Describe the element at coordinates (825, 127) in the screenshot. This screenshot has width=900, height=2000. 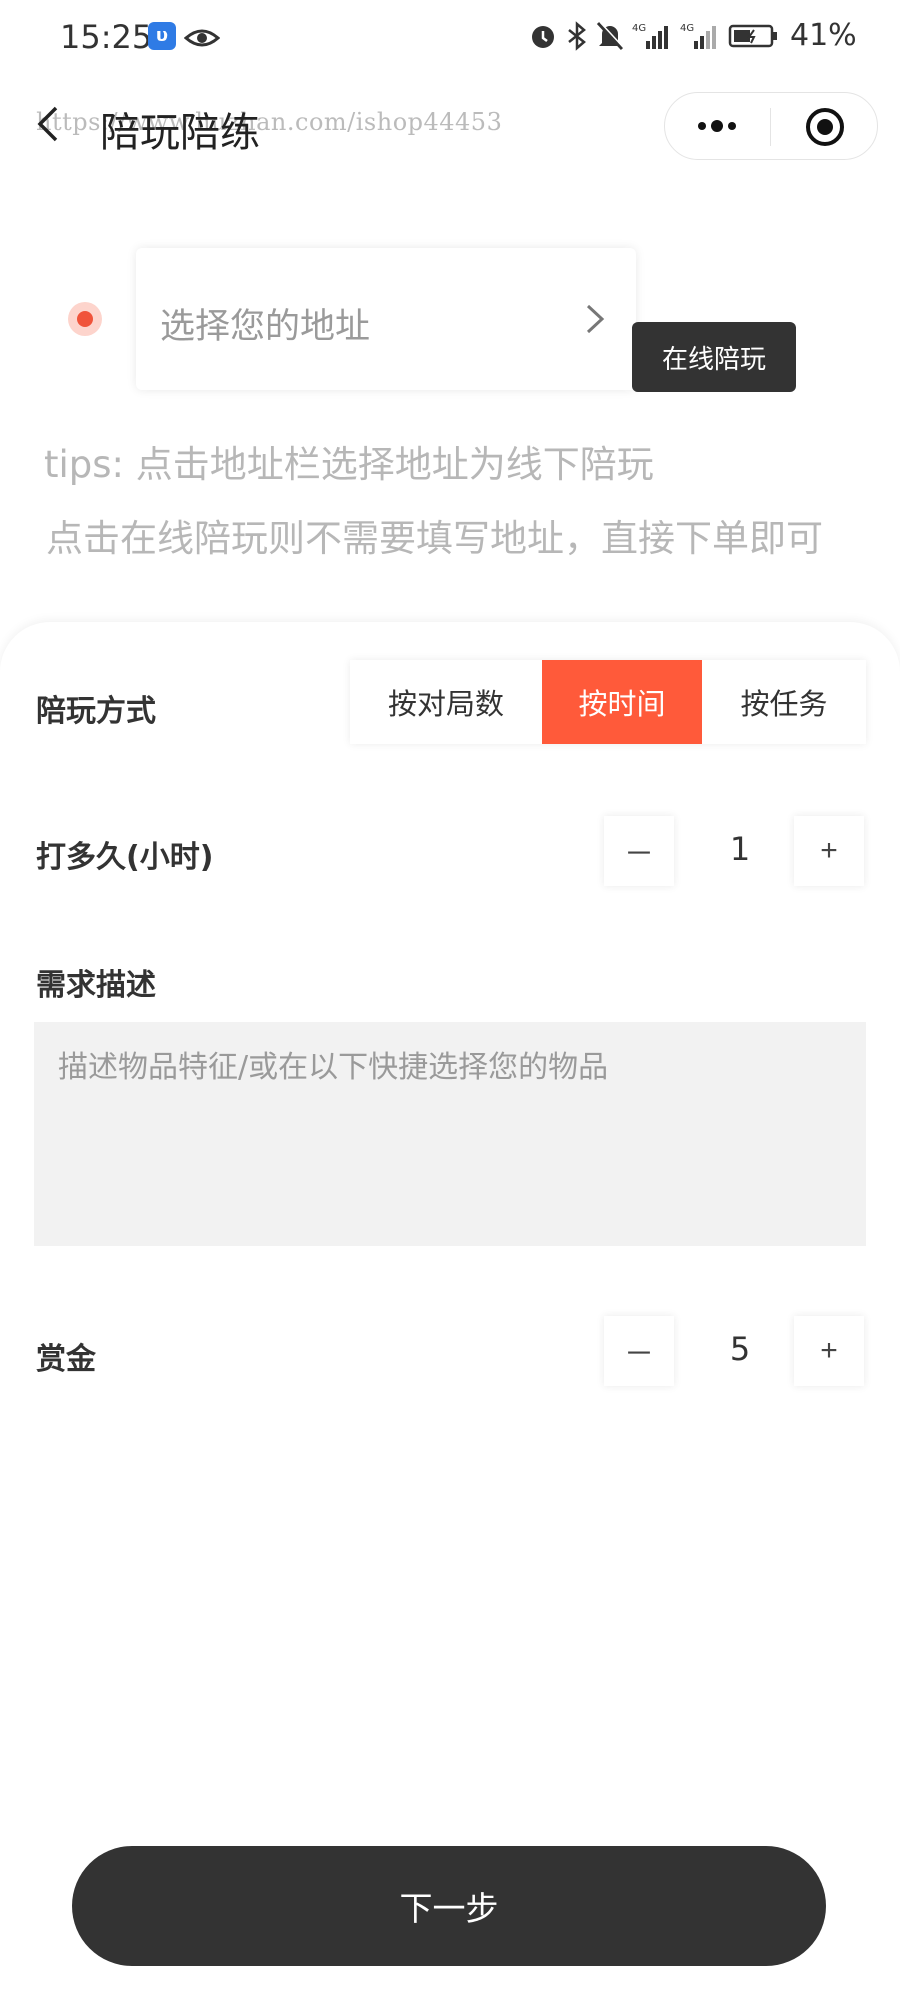
I see `close-target-icon` at that location.